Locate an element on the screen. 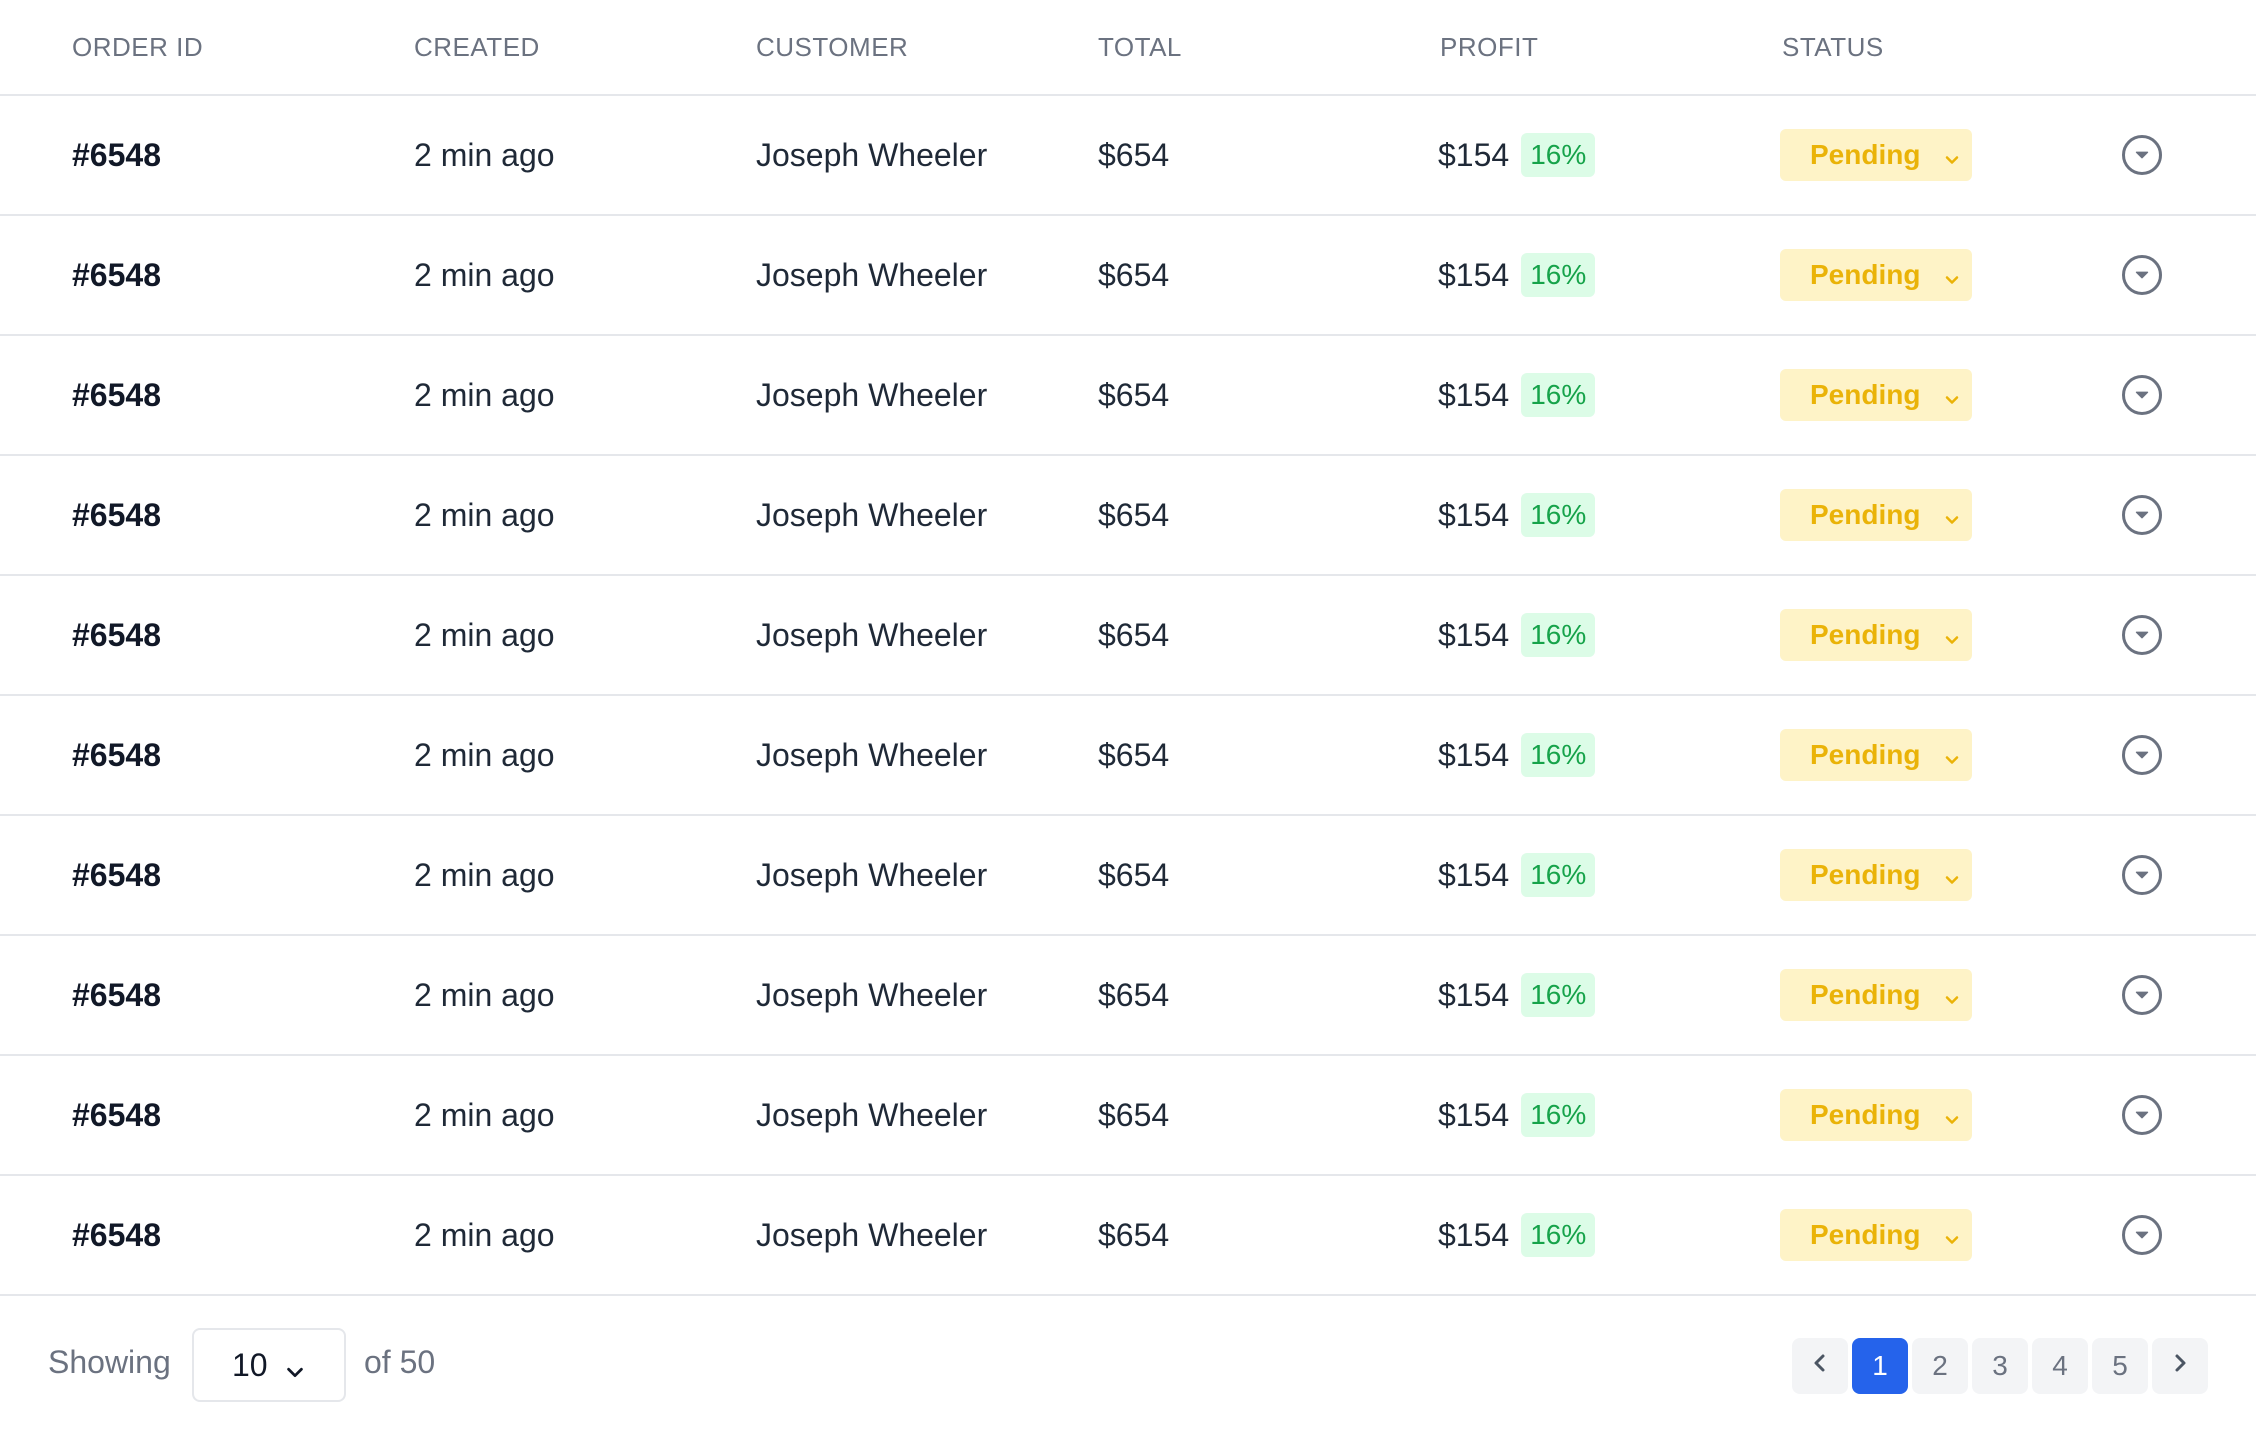 Image resolution: width=2256 pixels, height=1436 pixels. page-button-5: 5 is located at coordinates (2120, 1366).